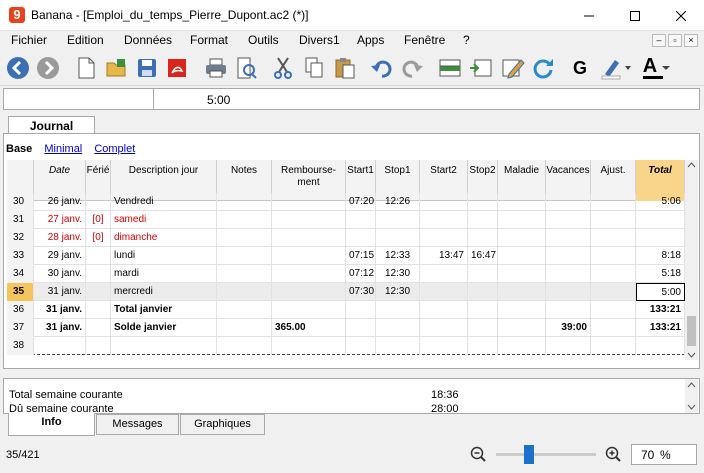  What do you see at coordinates (246, 68) in the screenshot?
I see `print-preview-icon` at bounding box center [246, 68].